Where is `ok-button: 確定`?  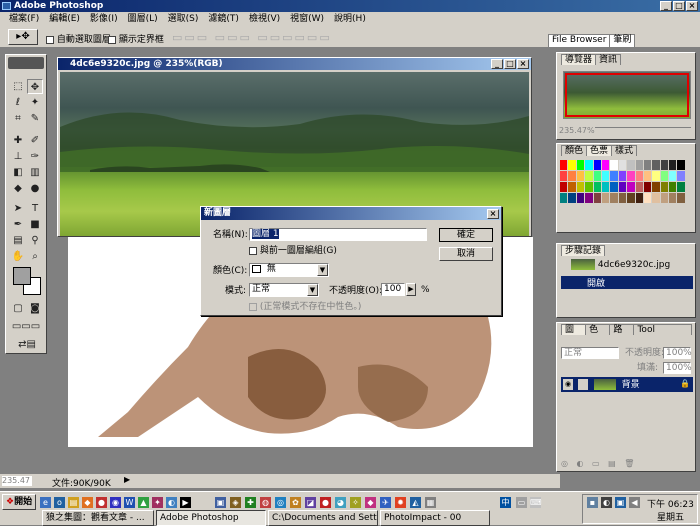 ok-button: 確定 is located at coordinates (466, 235).